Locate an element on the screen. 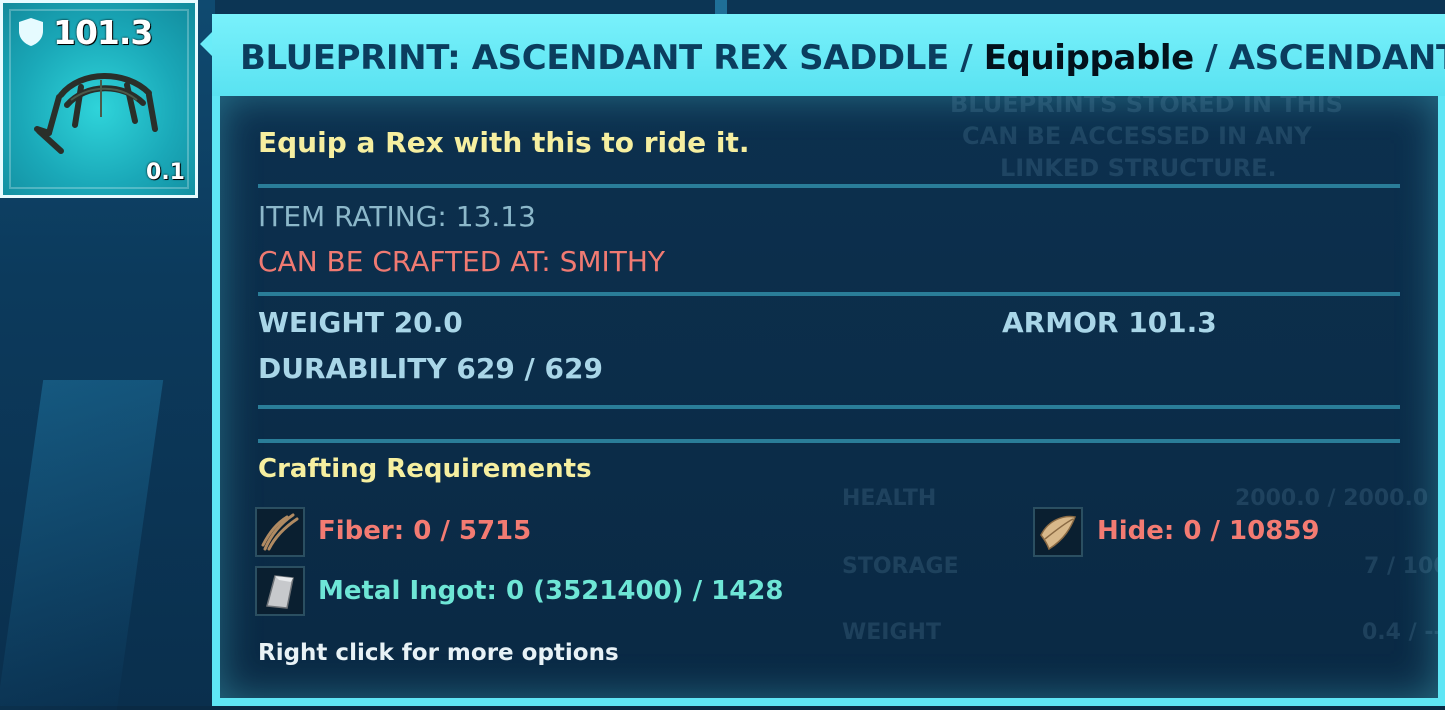  ghost-storage-label: STORAGE is located at coordinates (900, 566).